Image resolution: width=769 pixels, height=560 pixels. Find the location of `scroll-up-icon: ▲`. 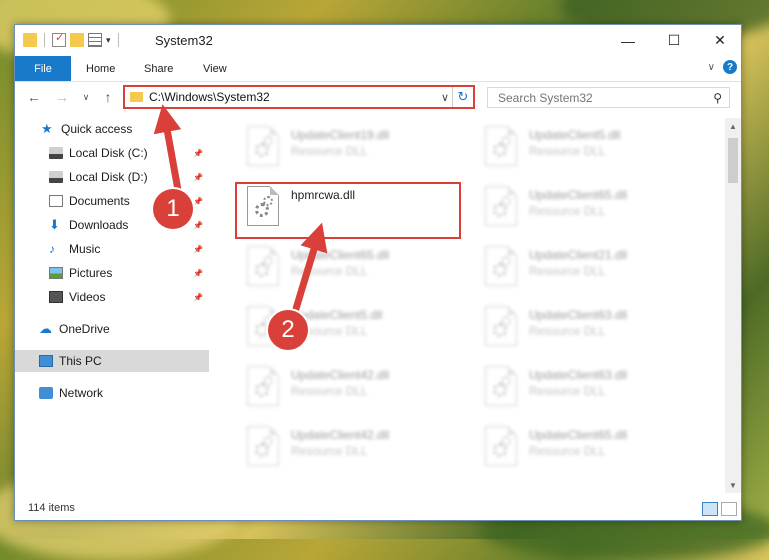

scroll-up-icon: ▲ is located at coordinates (733, 126).